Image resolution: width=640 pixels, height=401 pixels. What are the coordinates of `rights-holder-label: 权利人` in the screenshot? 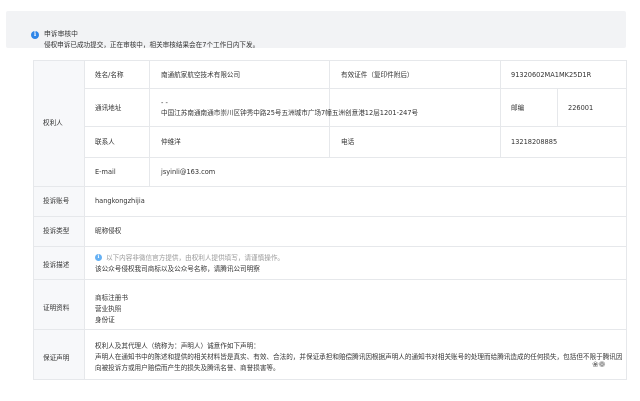 It's located at (53, 123).